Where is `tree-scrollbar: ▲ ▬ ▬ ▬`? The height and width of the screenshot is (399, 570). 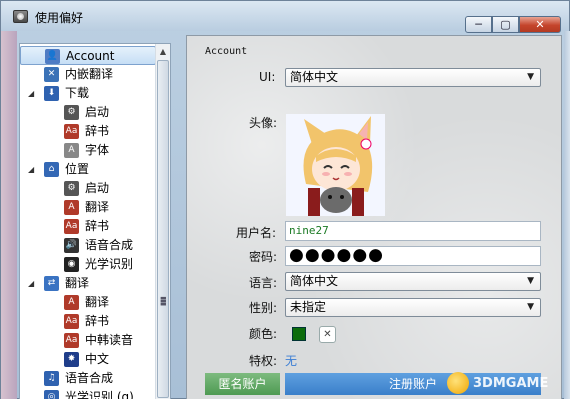 tree-scrollbar: ▲ ▬ ▬ ▬ is located at coordinates (162, 221).